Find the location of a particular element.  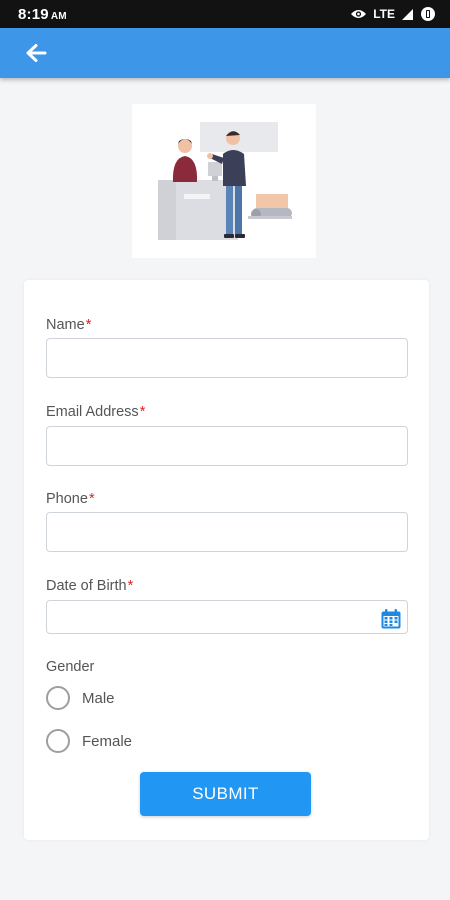

status-time-ampm: AM is located at coordinates (58, 16).